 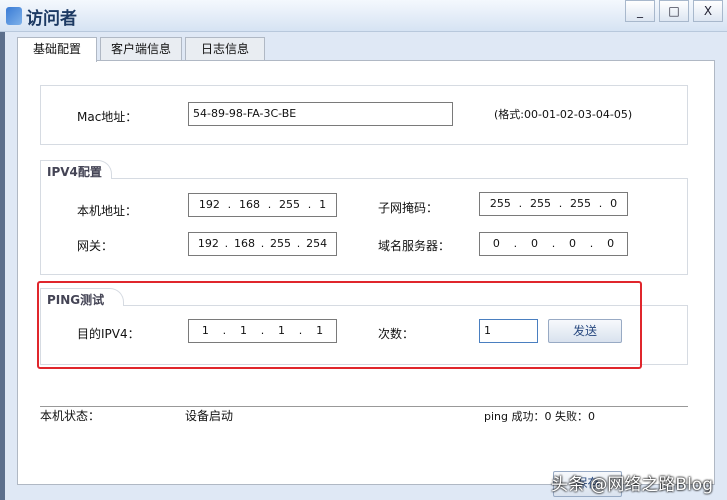 What do you see at coordinates (70, 416) in the screenshot?
I see `status-label: 本机状态：` at bounding box center [70, 416].